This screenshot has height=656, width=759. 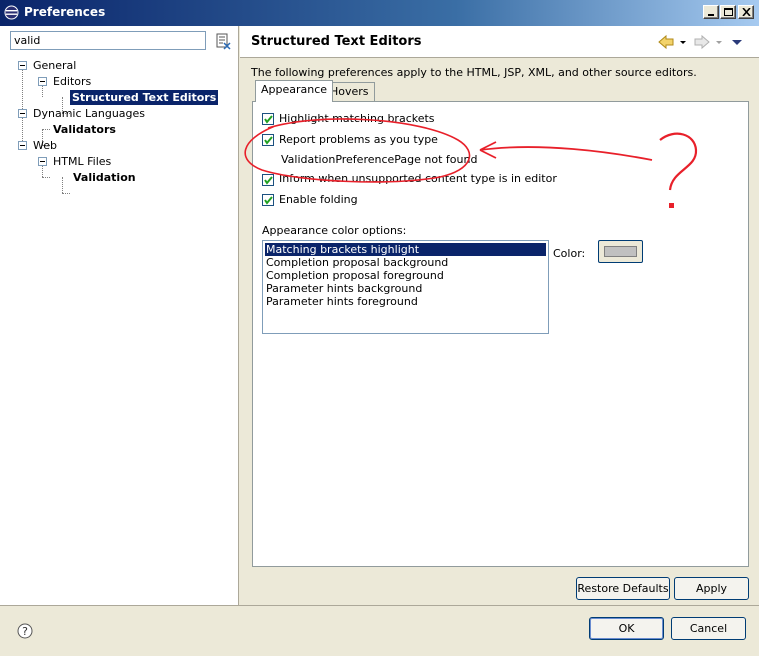 I want to click on maximize-icon, so click(x=728, y=12).